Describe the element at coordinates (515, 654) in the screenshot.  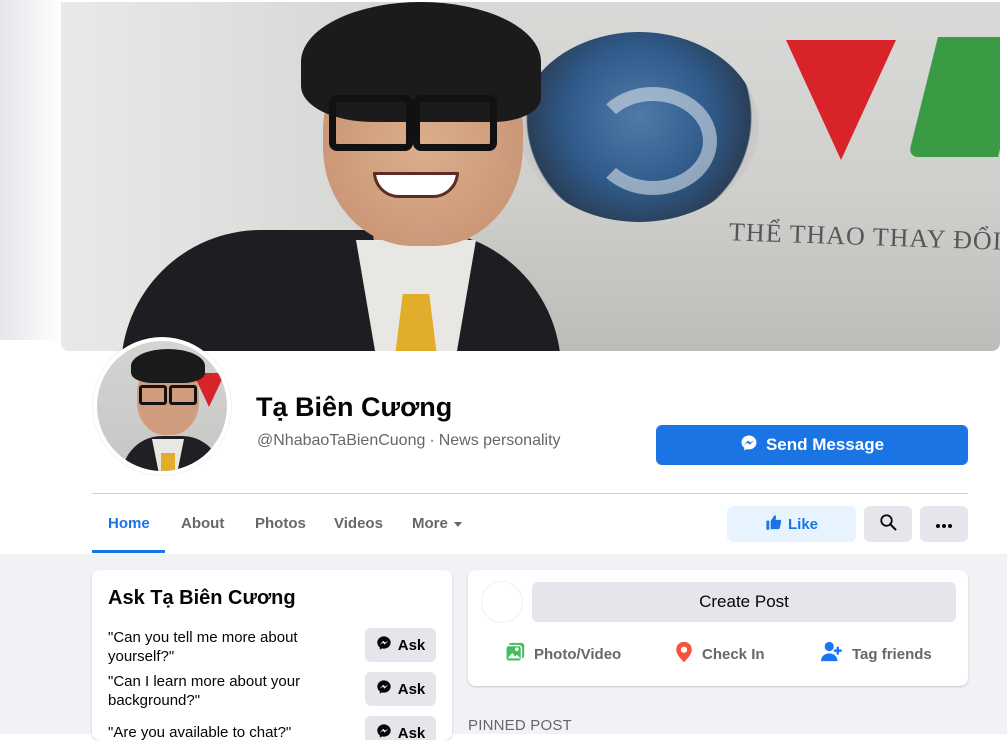
I see `photo-icon` at that location.